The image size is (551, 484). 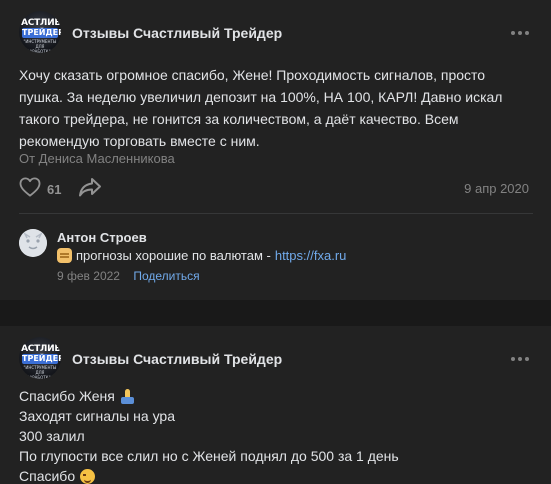 I want to click on share-button, so click(x=91, y=189).